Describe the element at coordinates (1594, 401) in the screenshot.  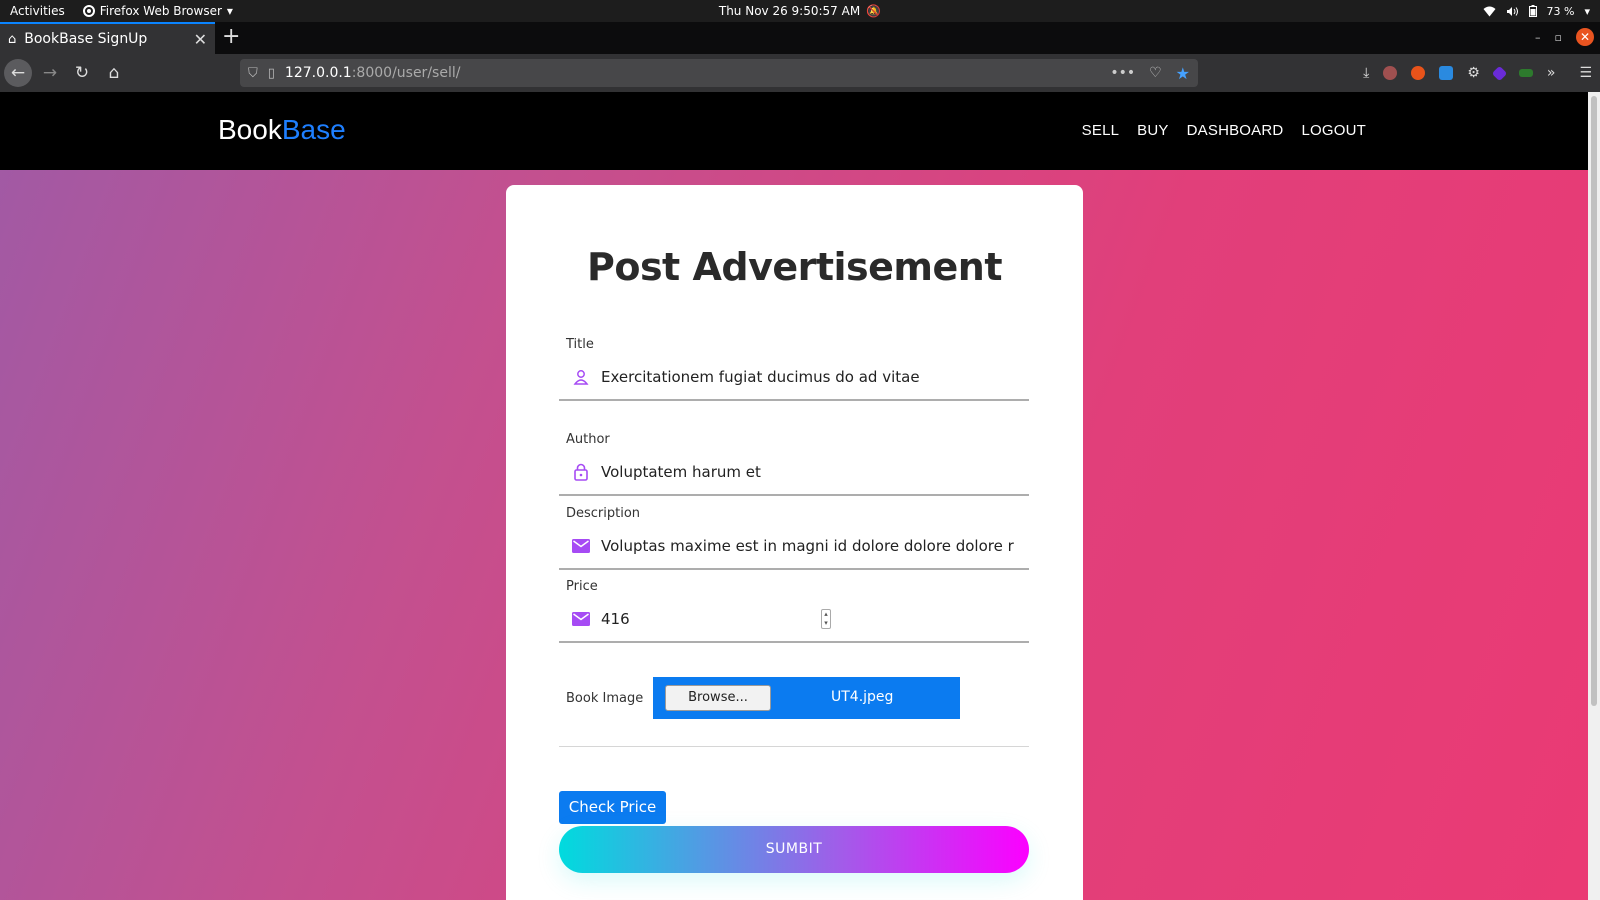
I see `scrollbar-thumb` at that location.